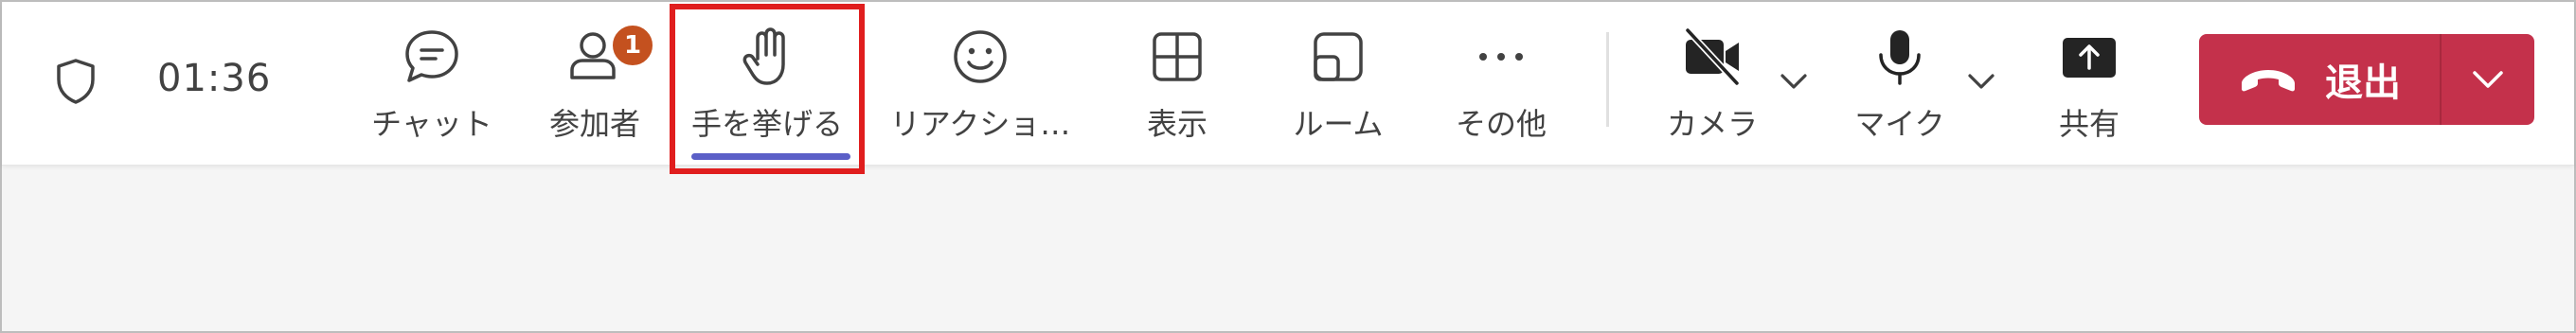 The image size is (2576, 333). What do you see at coordinates (1177, 56) in the screenshot?
I see `grid-icon` at bounding box center [1177, 56].